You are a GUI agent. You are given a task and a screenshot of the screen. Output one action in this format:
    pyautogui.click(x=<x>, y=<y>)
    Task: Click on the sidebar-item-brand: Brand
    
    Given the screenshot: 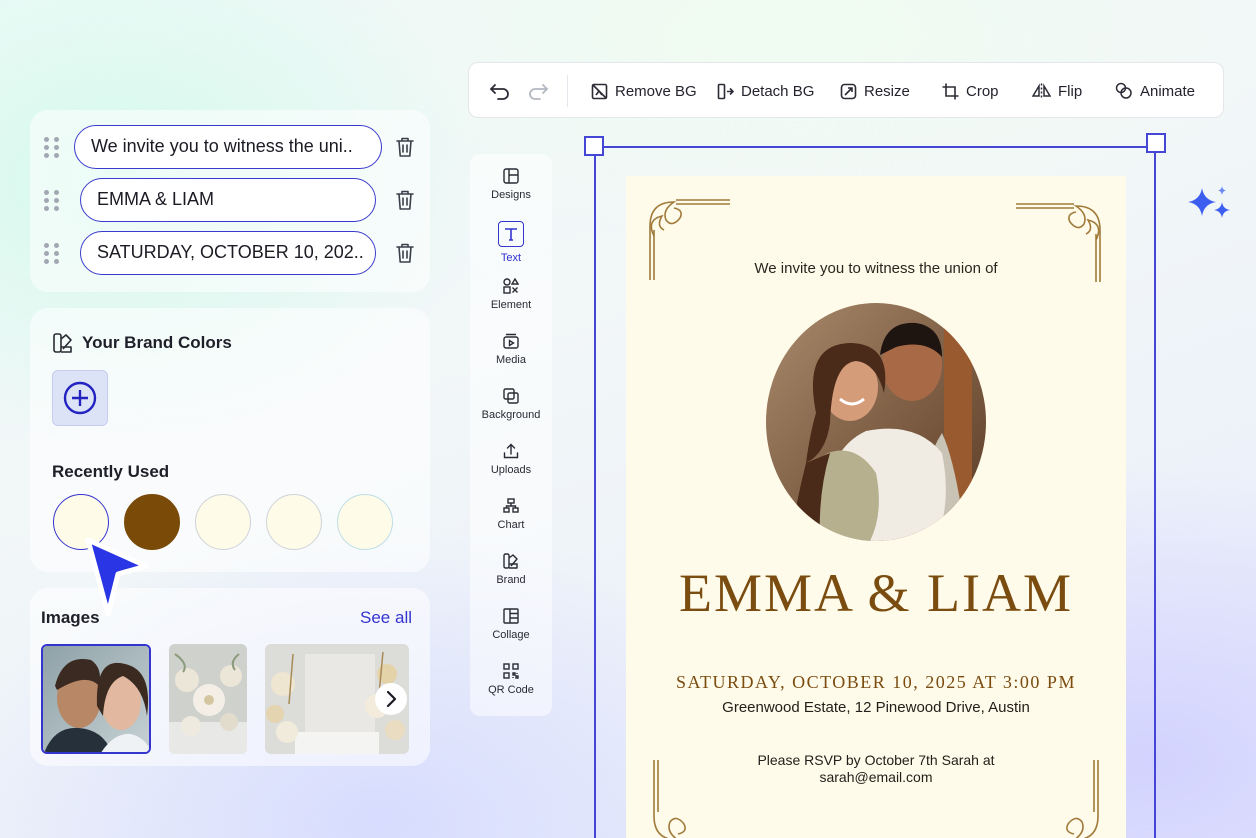 What is the action you would take?
    pyautogui.click(x=511, y=566)
    